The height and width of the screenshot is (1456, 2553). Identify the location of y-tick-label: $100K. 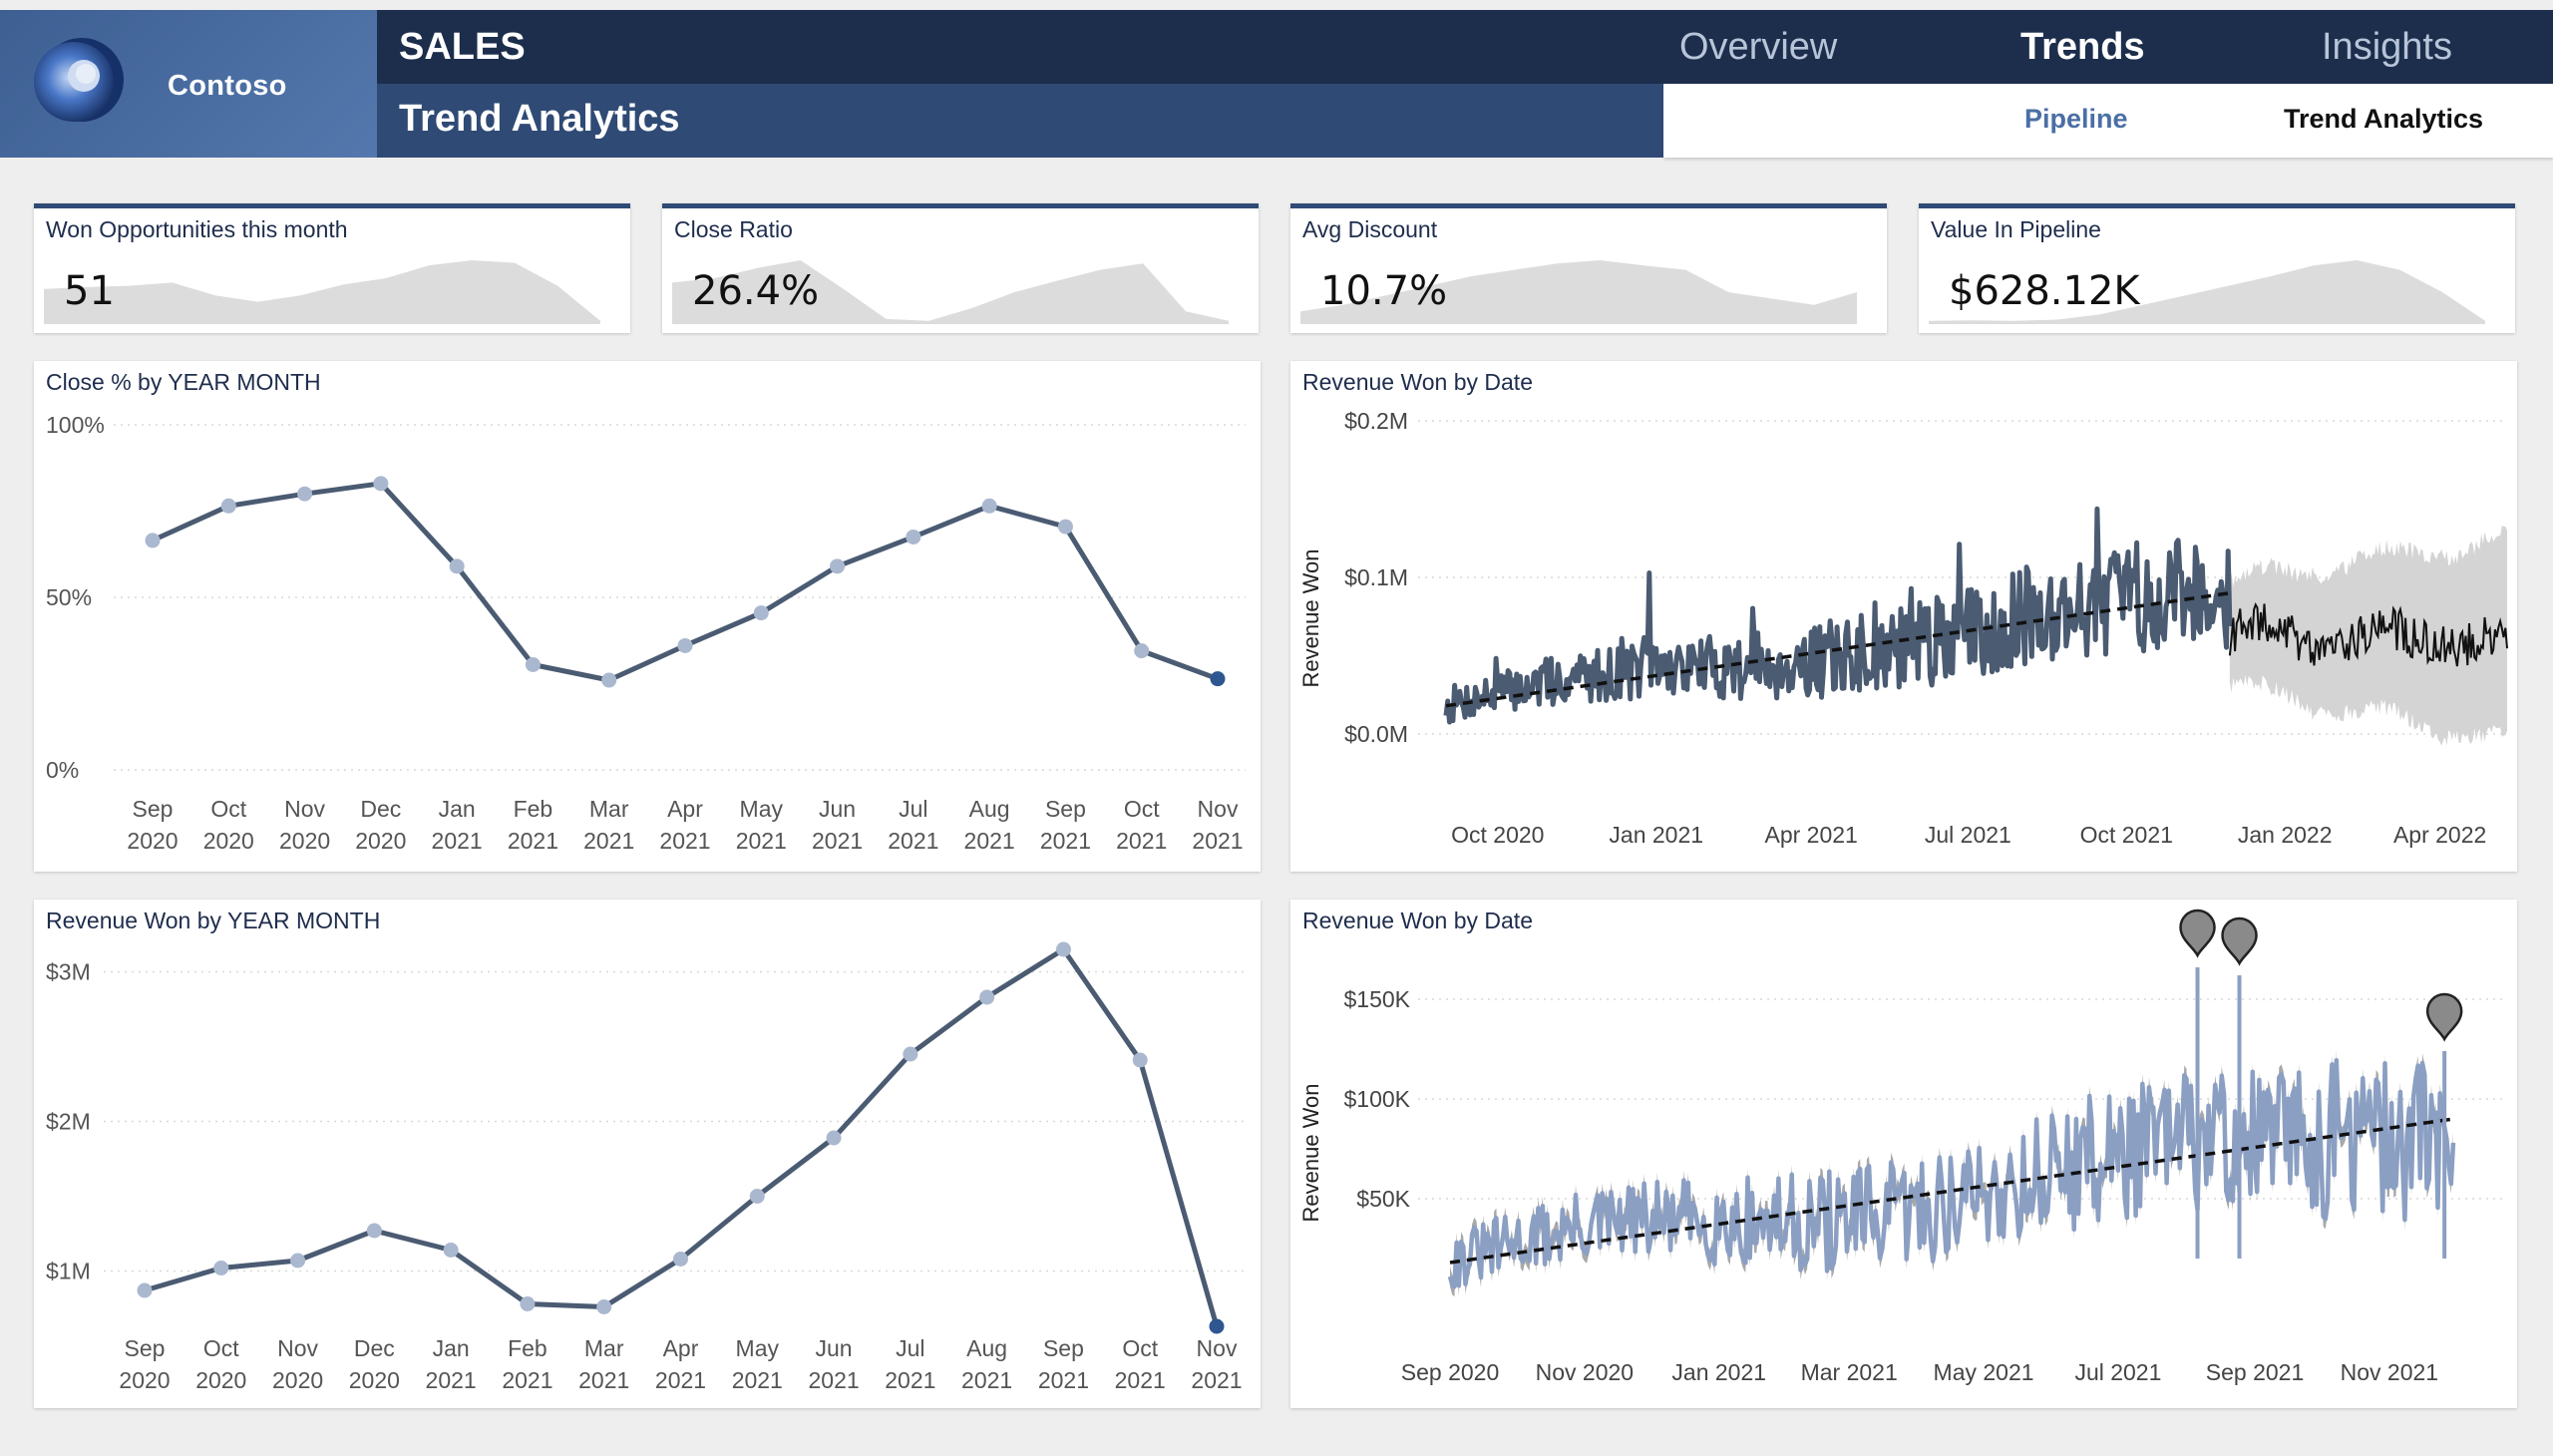
(1376, 1099).